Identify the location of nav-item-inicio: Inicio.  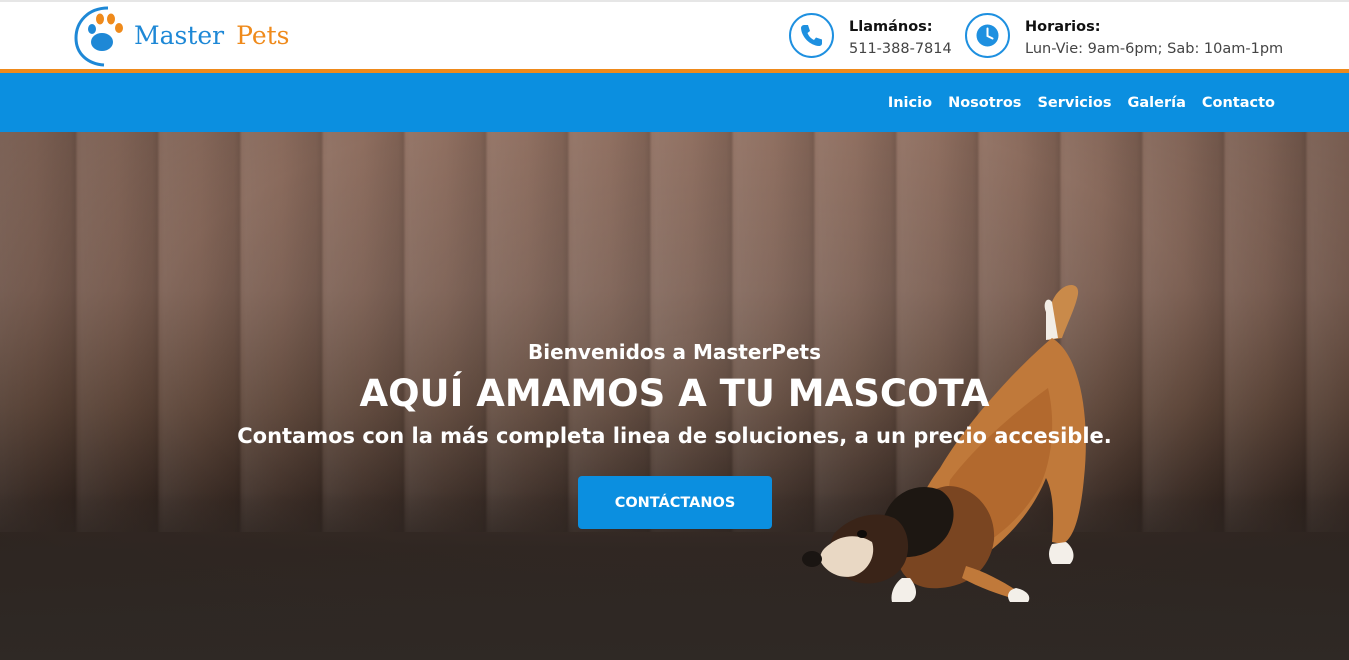
(910, 103).